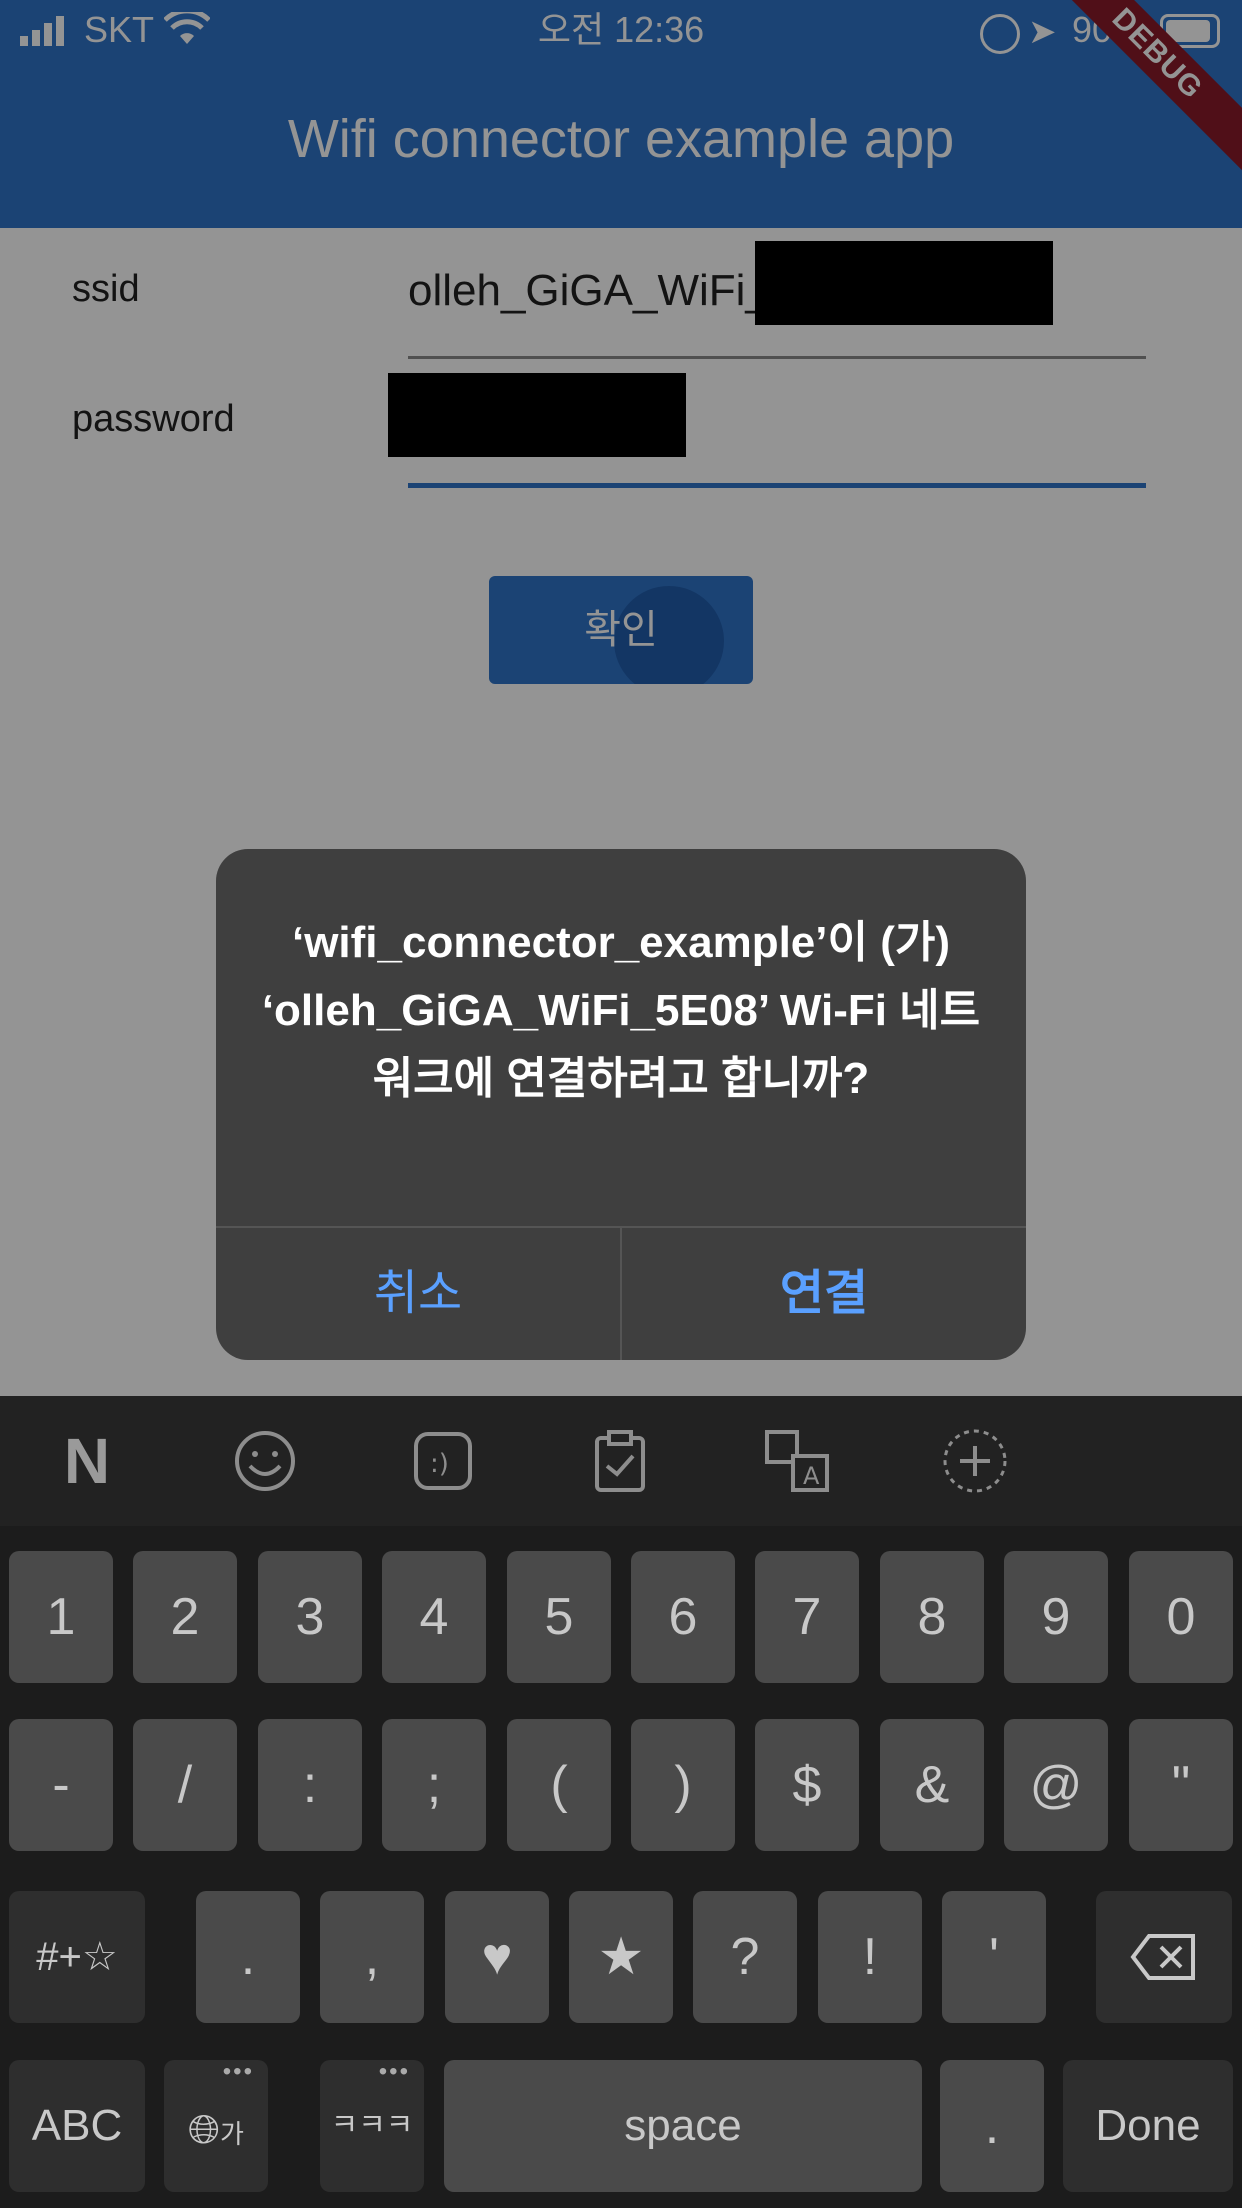 The width and height of the screenshot is (1242, 2208). I want to click on connect-button: 연결, so click(824, 1294).